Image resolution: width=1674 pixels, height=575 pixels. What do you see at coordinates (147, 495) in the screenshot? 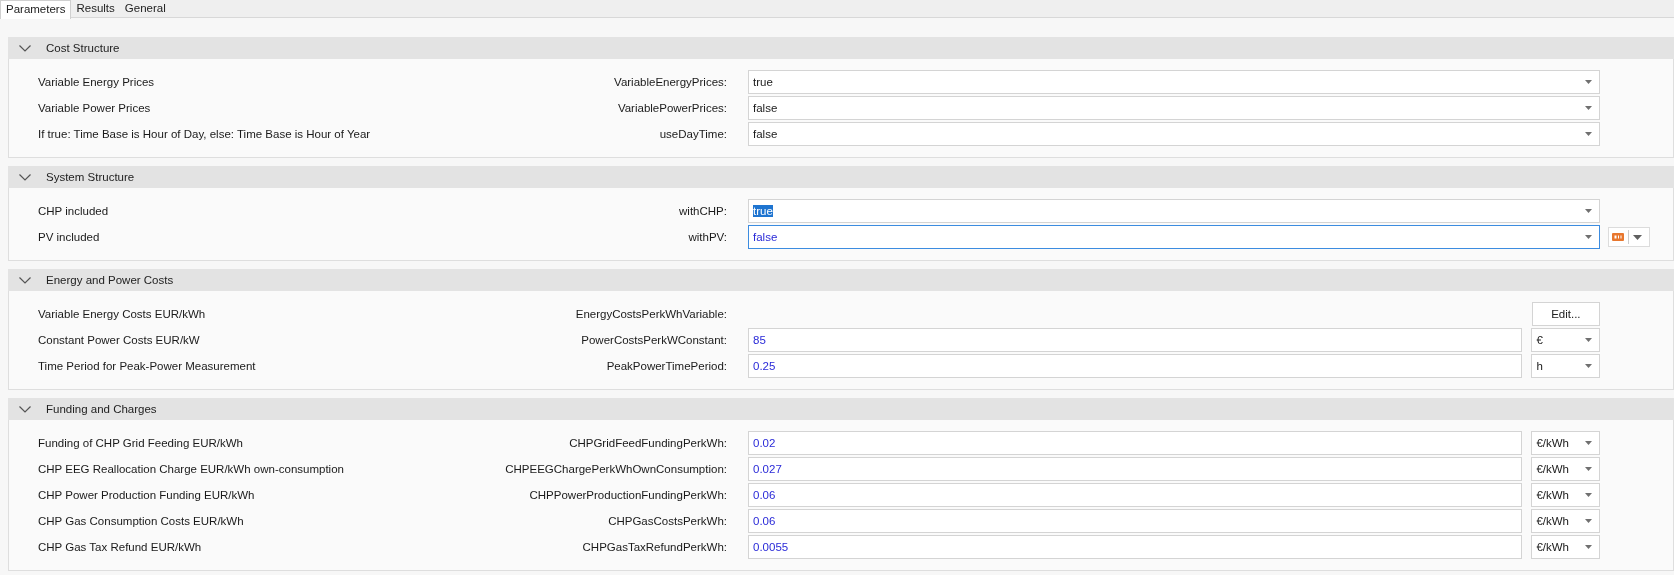
I see `parameter-label: CHP Power Production Funding EUR/kWh` at bounding box center [147, 495].